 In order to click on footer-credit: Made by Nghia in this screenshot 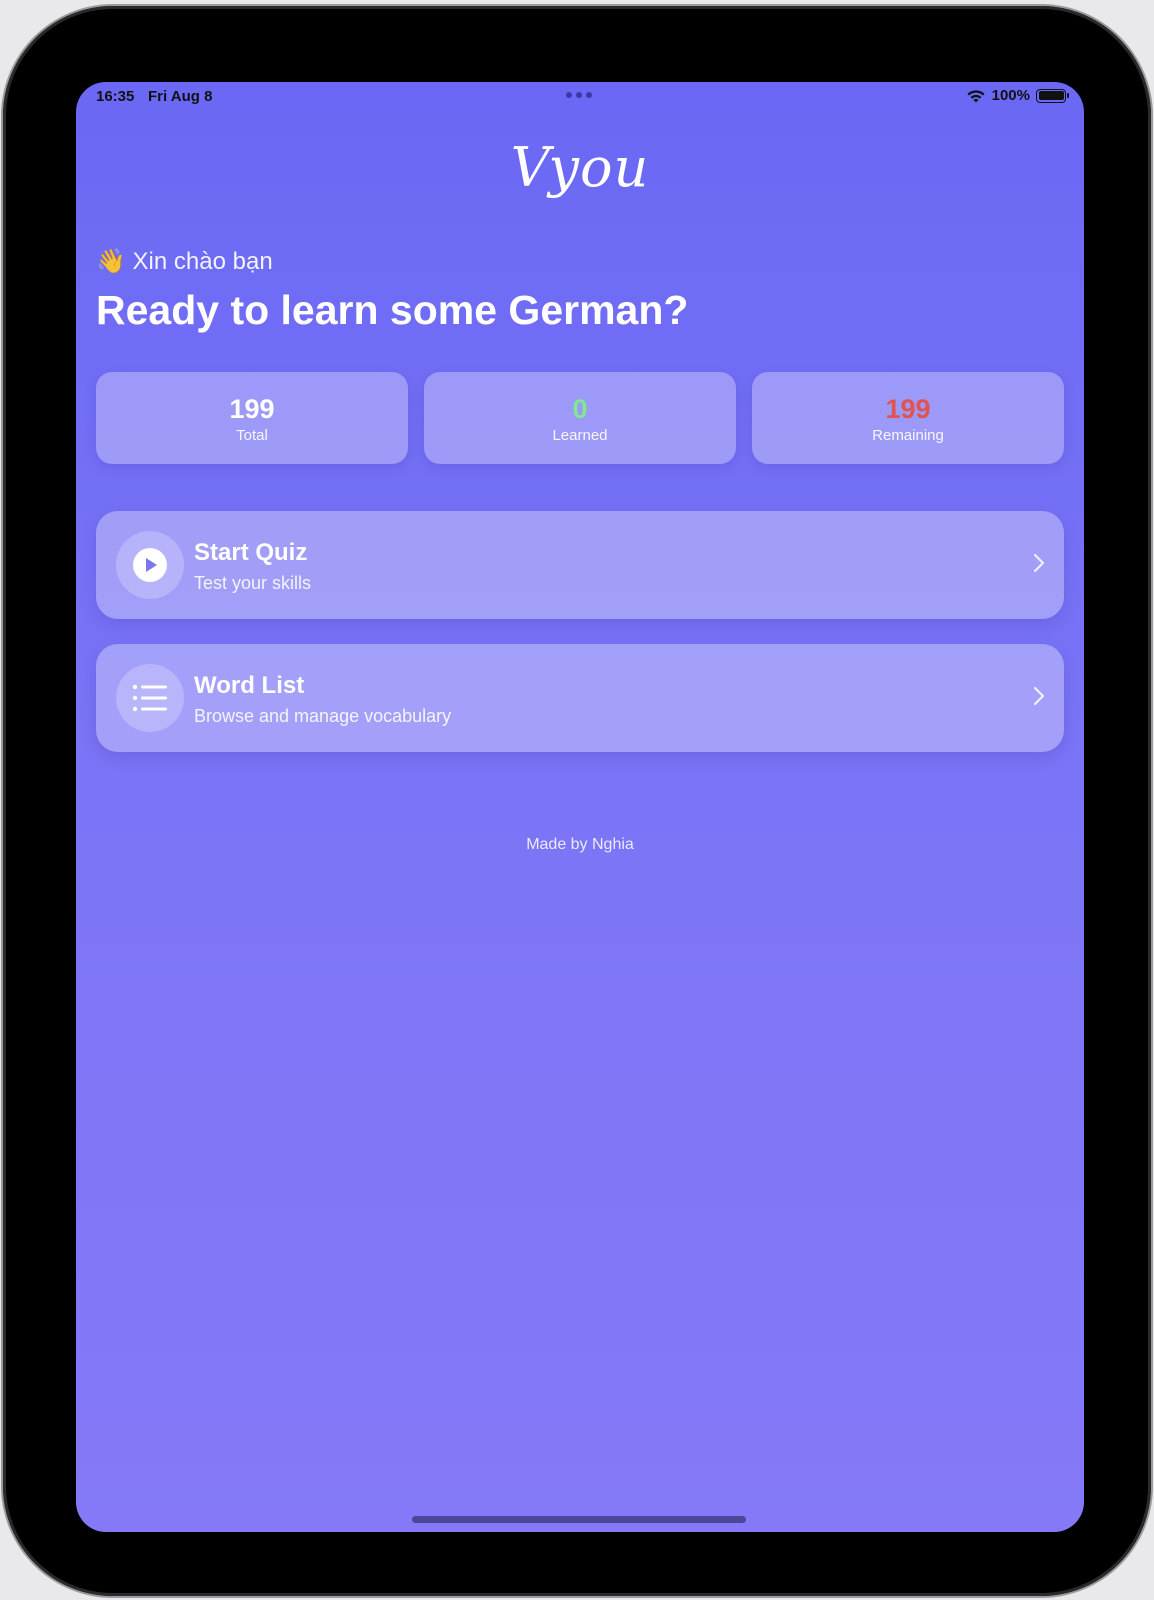, I will do `click(580, 844)`.